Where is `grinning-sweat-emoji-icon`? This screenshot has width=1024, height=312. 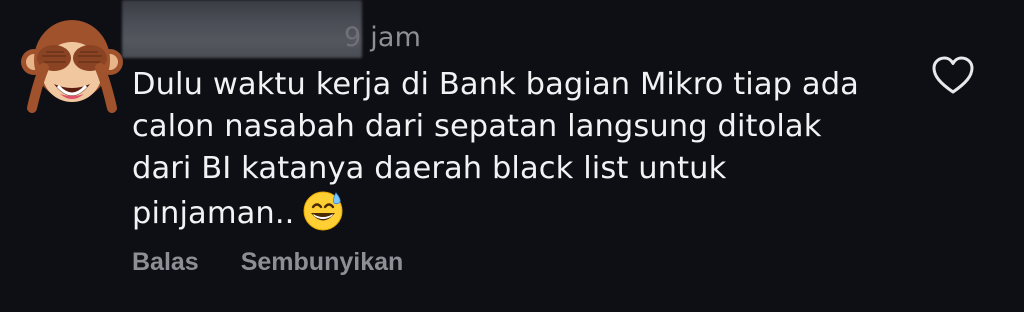 grinning-sweat-emoji-icon is located at coordinates (323, 211).